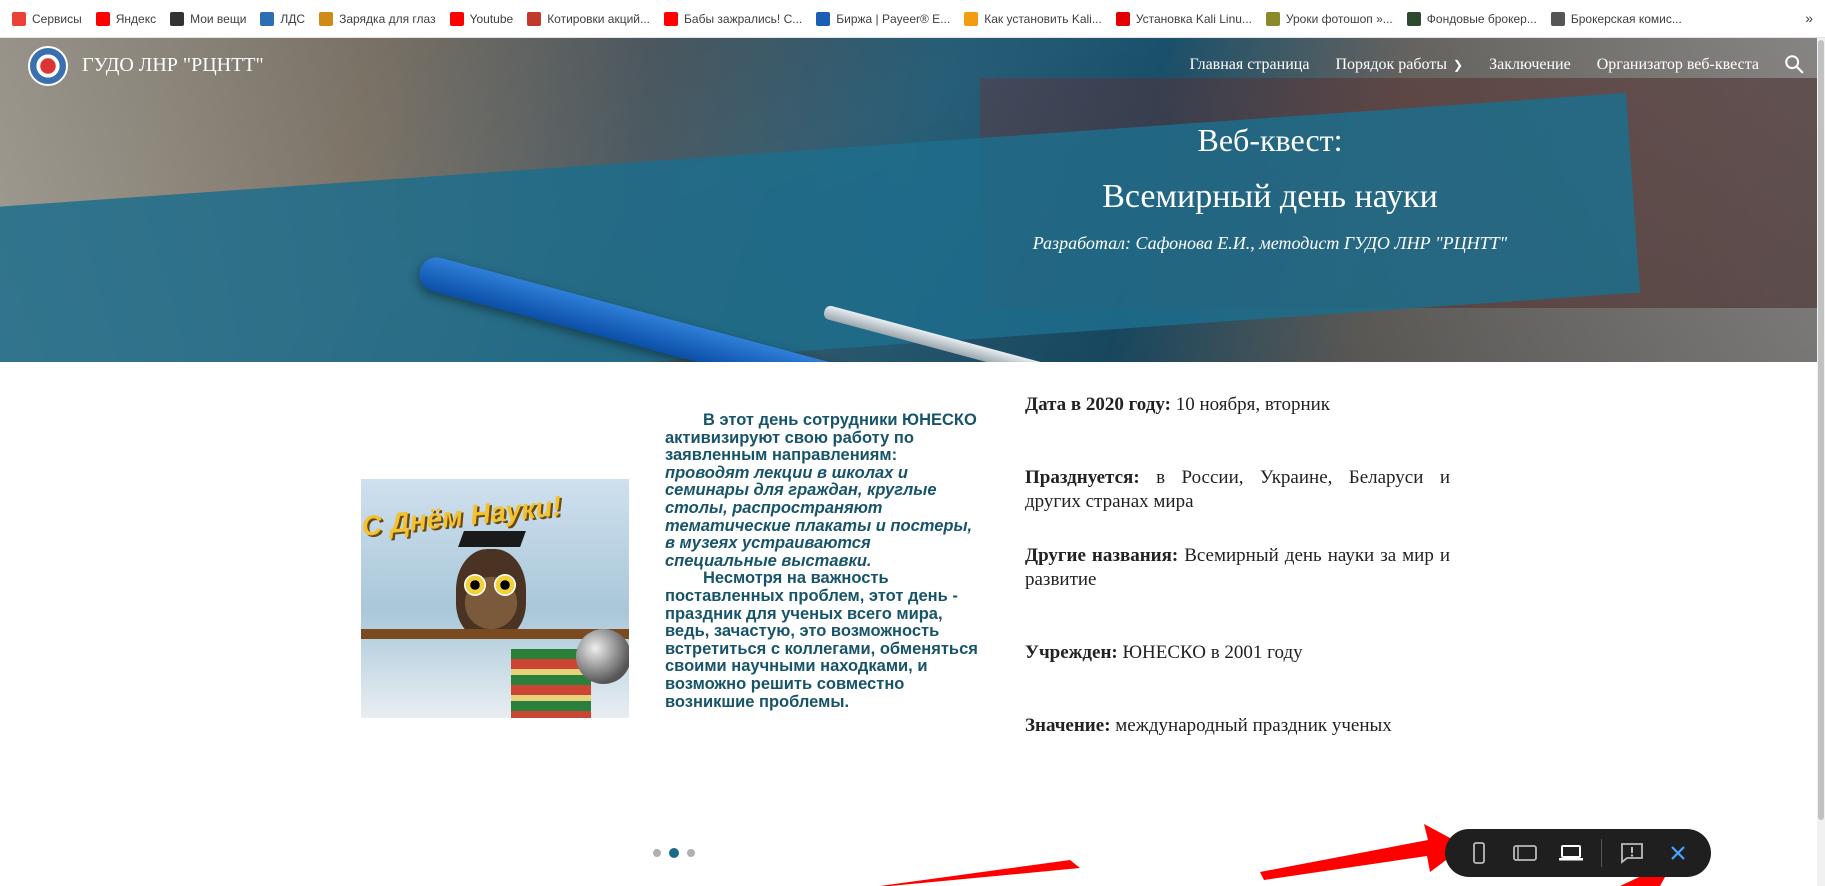  I want to click on quotes-icon, so click(534, 18).